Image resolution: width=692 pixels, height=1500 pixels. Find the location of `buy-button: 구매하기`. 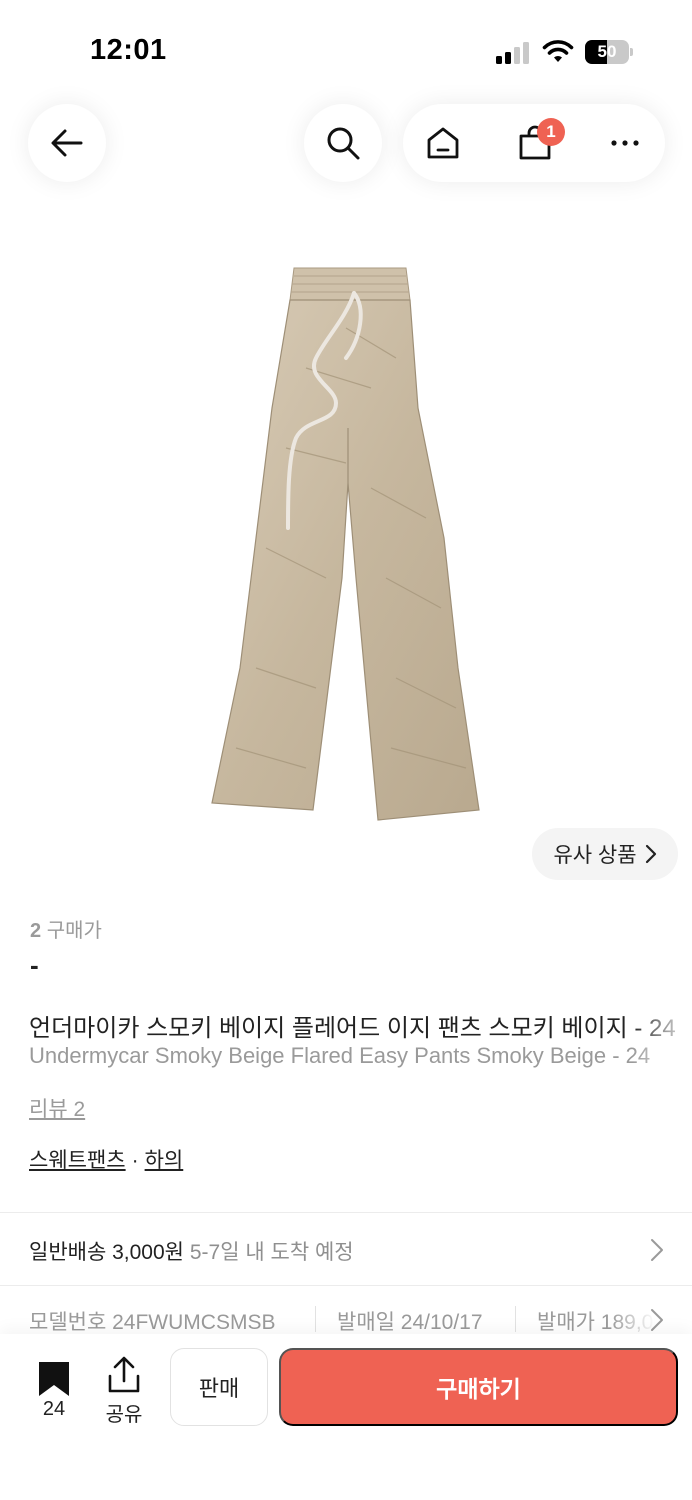

buy-button: 구매하기 is located at coordinates (478, 1387).